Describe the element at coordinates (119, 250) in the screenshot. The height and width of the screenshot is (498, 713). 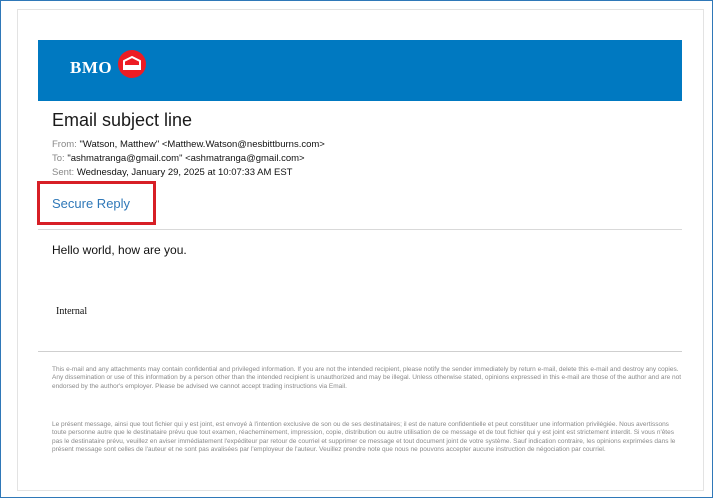
I see `email-body-text: Hello world, how are you.` at that location.